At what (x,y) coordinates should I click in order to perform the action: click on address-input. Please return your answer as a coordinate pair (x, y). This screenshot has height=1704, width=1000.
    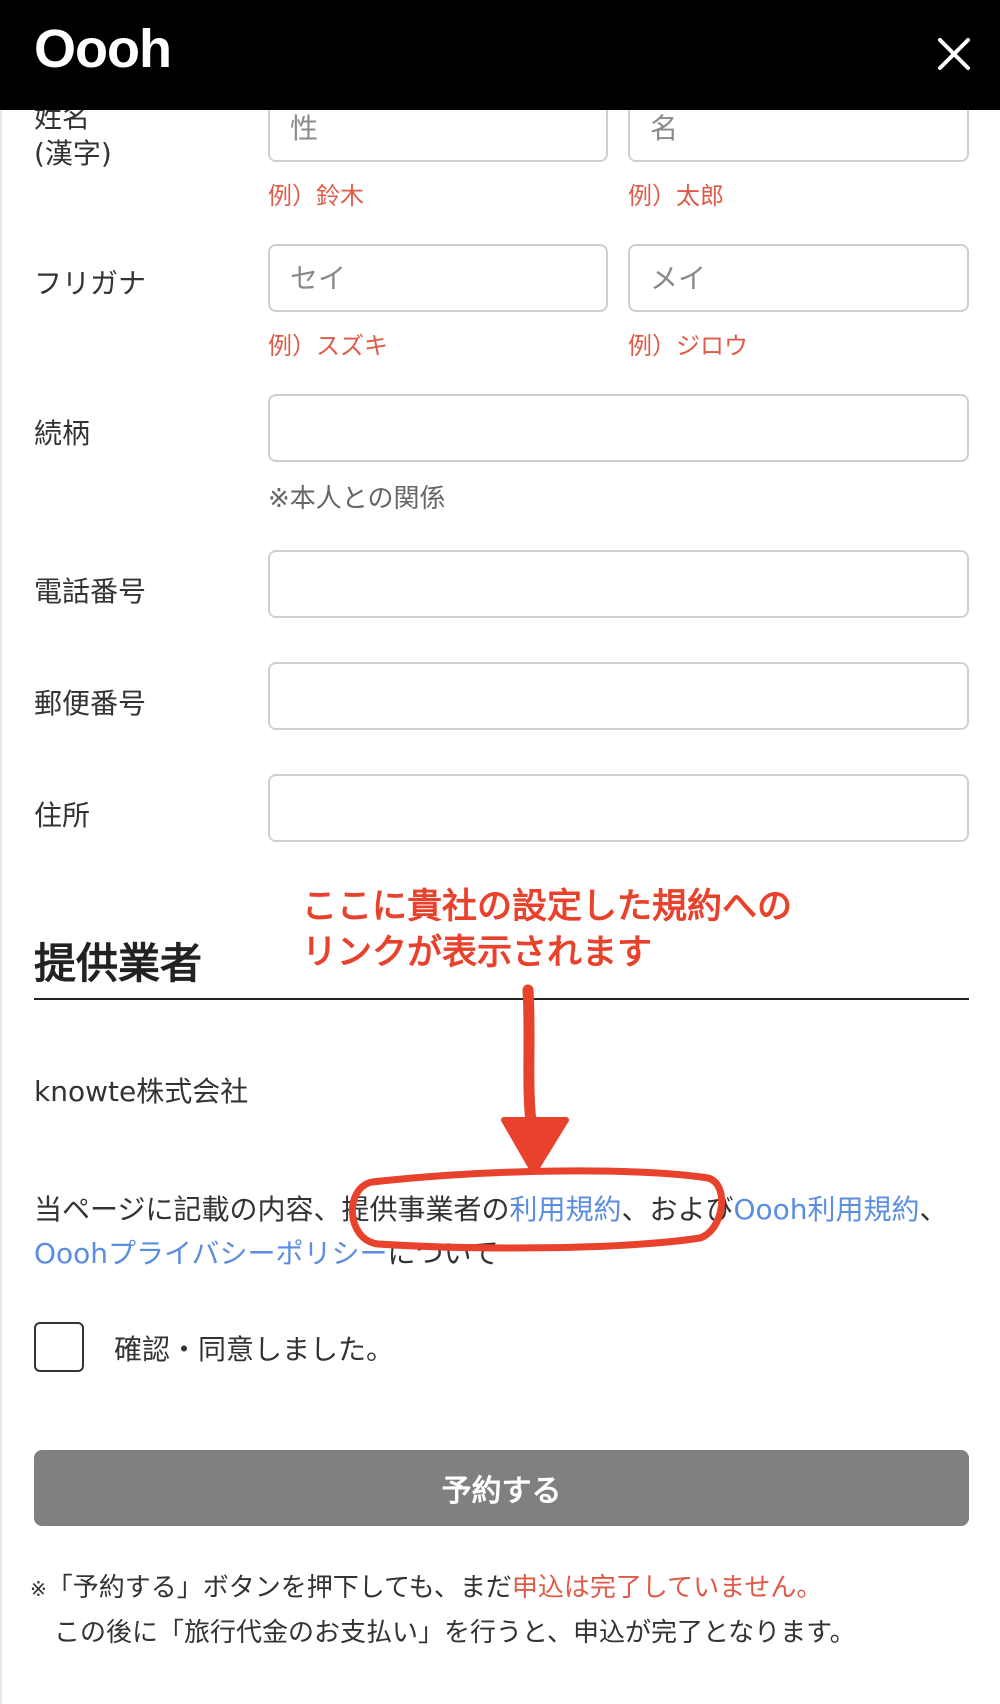
    Looking at the image, I should click on (618, 808).